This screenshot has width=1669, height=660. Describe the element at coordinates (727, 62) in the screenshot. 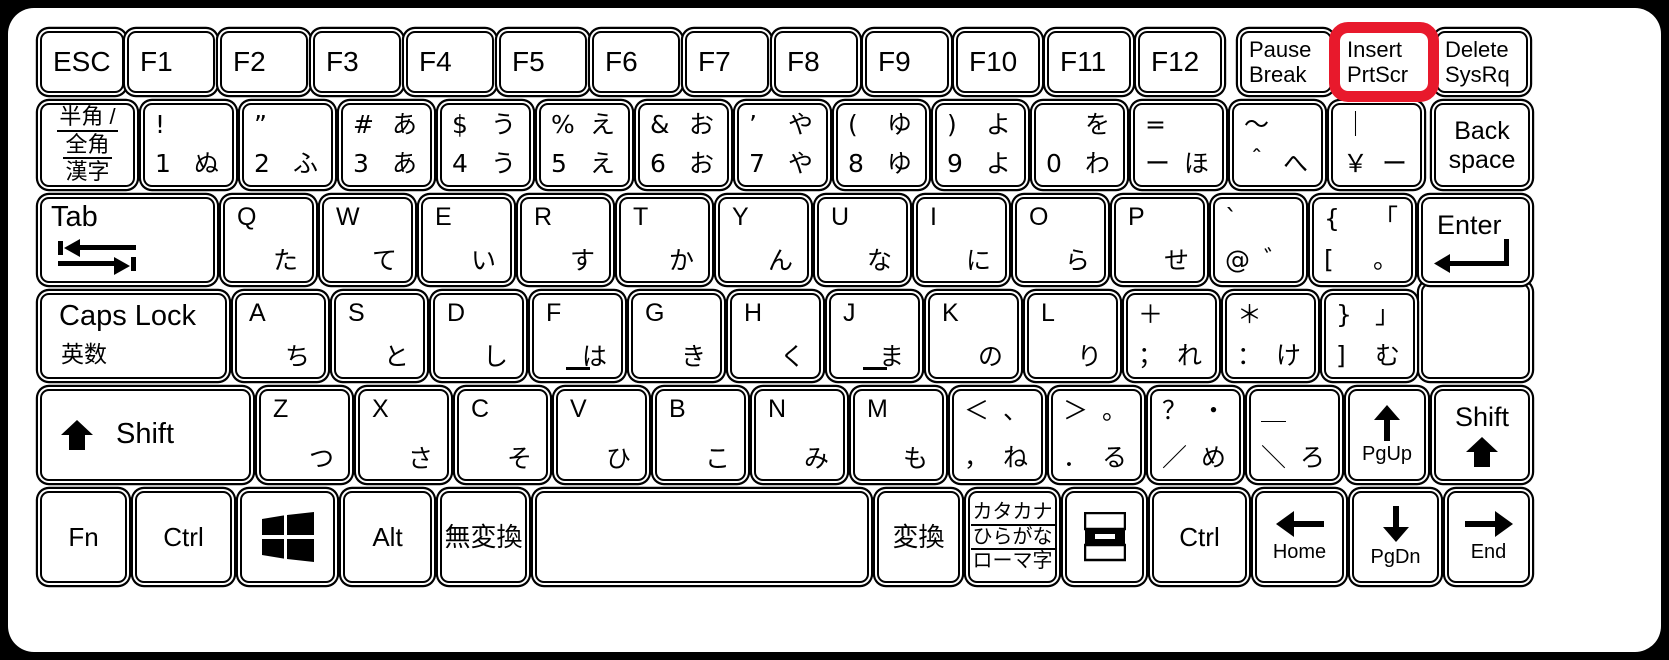

I see `key-f7: F7` at that location.